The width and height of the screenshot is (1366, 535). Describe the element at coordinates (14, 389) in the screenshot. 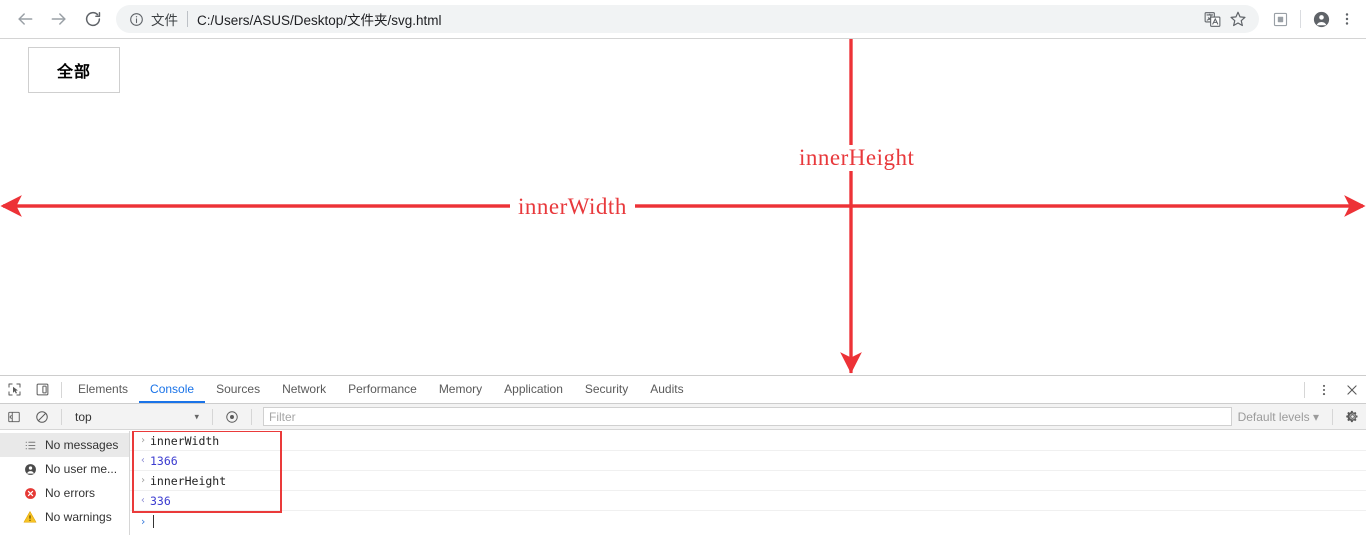

I see `inspect-element-icon` at that location.